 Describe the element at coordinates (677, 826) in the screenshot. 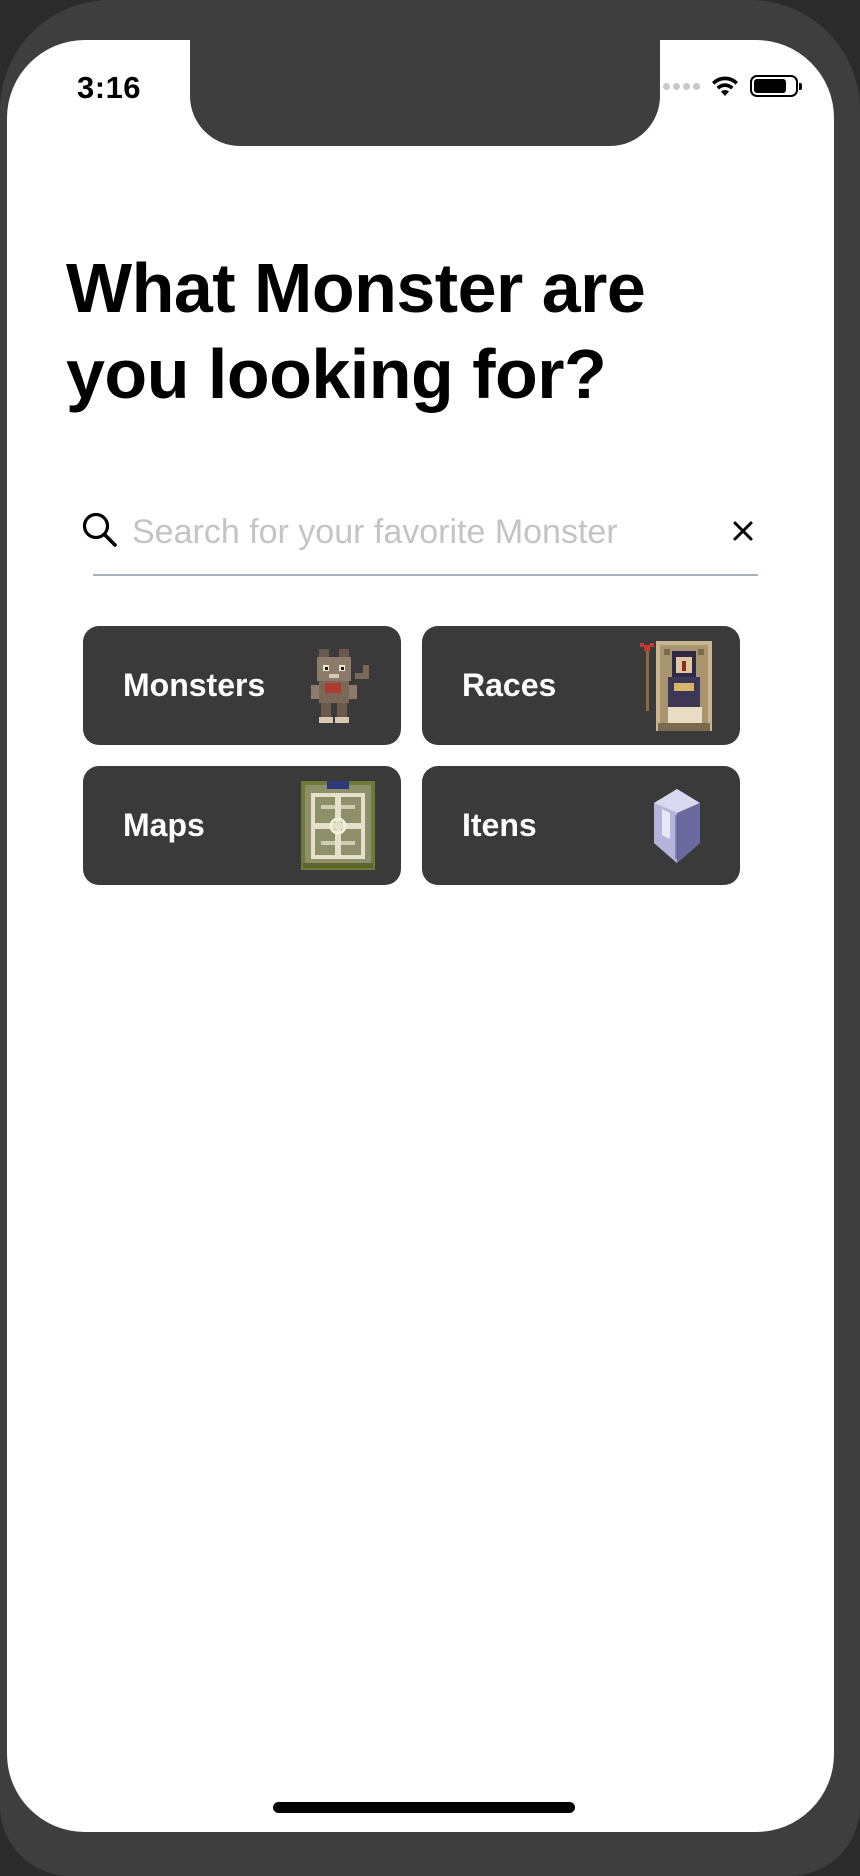

I see `crystal-sprite-icon` at that location.